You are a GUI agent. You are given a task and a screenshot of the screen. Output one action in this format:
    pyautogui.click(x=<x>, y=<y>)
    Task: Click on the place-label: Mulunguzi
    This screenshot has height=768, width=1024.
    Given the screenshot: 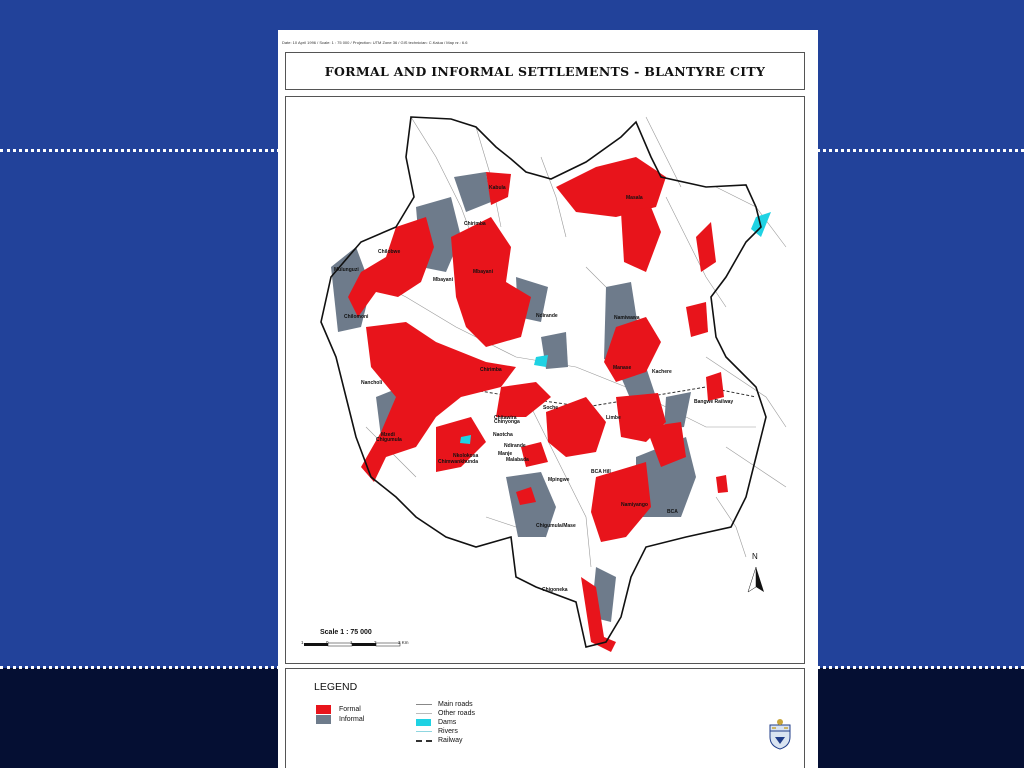 What is the action you would take?
    pyautogui.click(x=346, y=270)
    